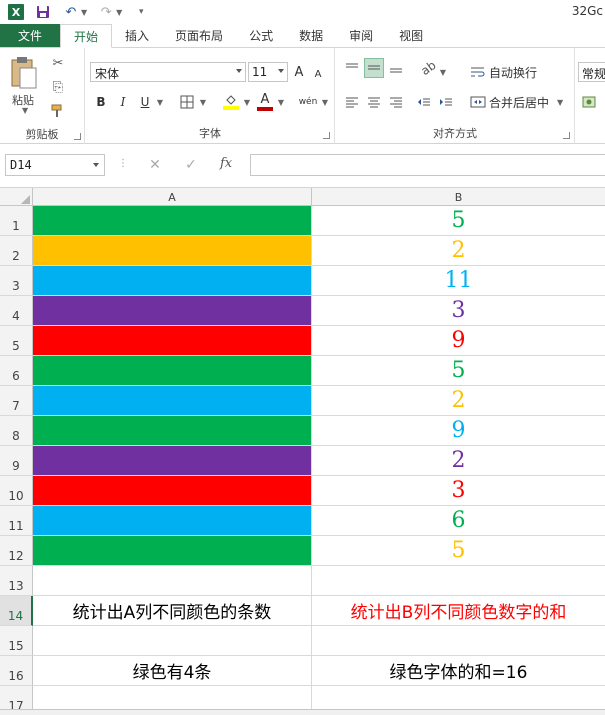 Image resolution: width=605 pixels, height=715 pixels. What do you see at coordinates (299, 72) in the screenshot?
I see `increase-font-size-button: A` at bounding box center [299, 72].